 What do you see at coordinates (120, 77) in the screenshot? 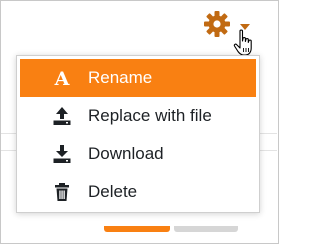
I see `menu-item-label: Rename` at bounding box center [120, 77].